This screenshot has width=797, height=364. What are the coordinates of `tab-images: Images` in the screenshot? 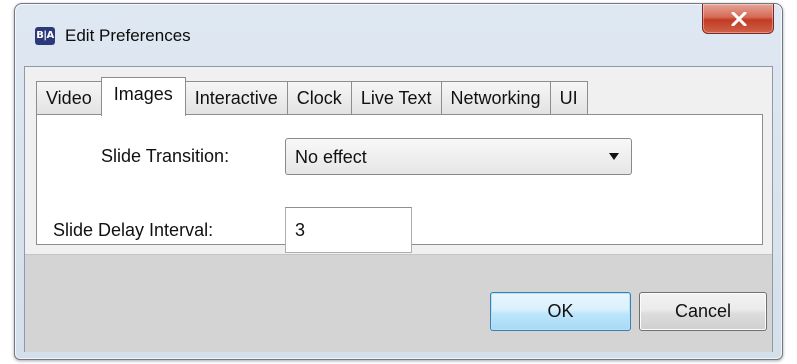 It's located at (143, 96).